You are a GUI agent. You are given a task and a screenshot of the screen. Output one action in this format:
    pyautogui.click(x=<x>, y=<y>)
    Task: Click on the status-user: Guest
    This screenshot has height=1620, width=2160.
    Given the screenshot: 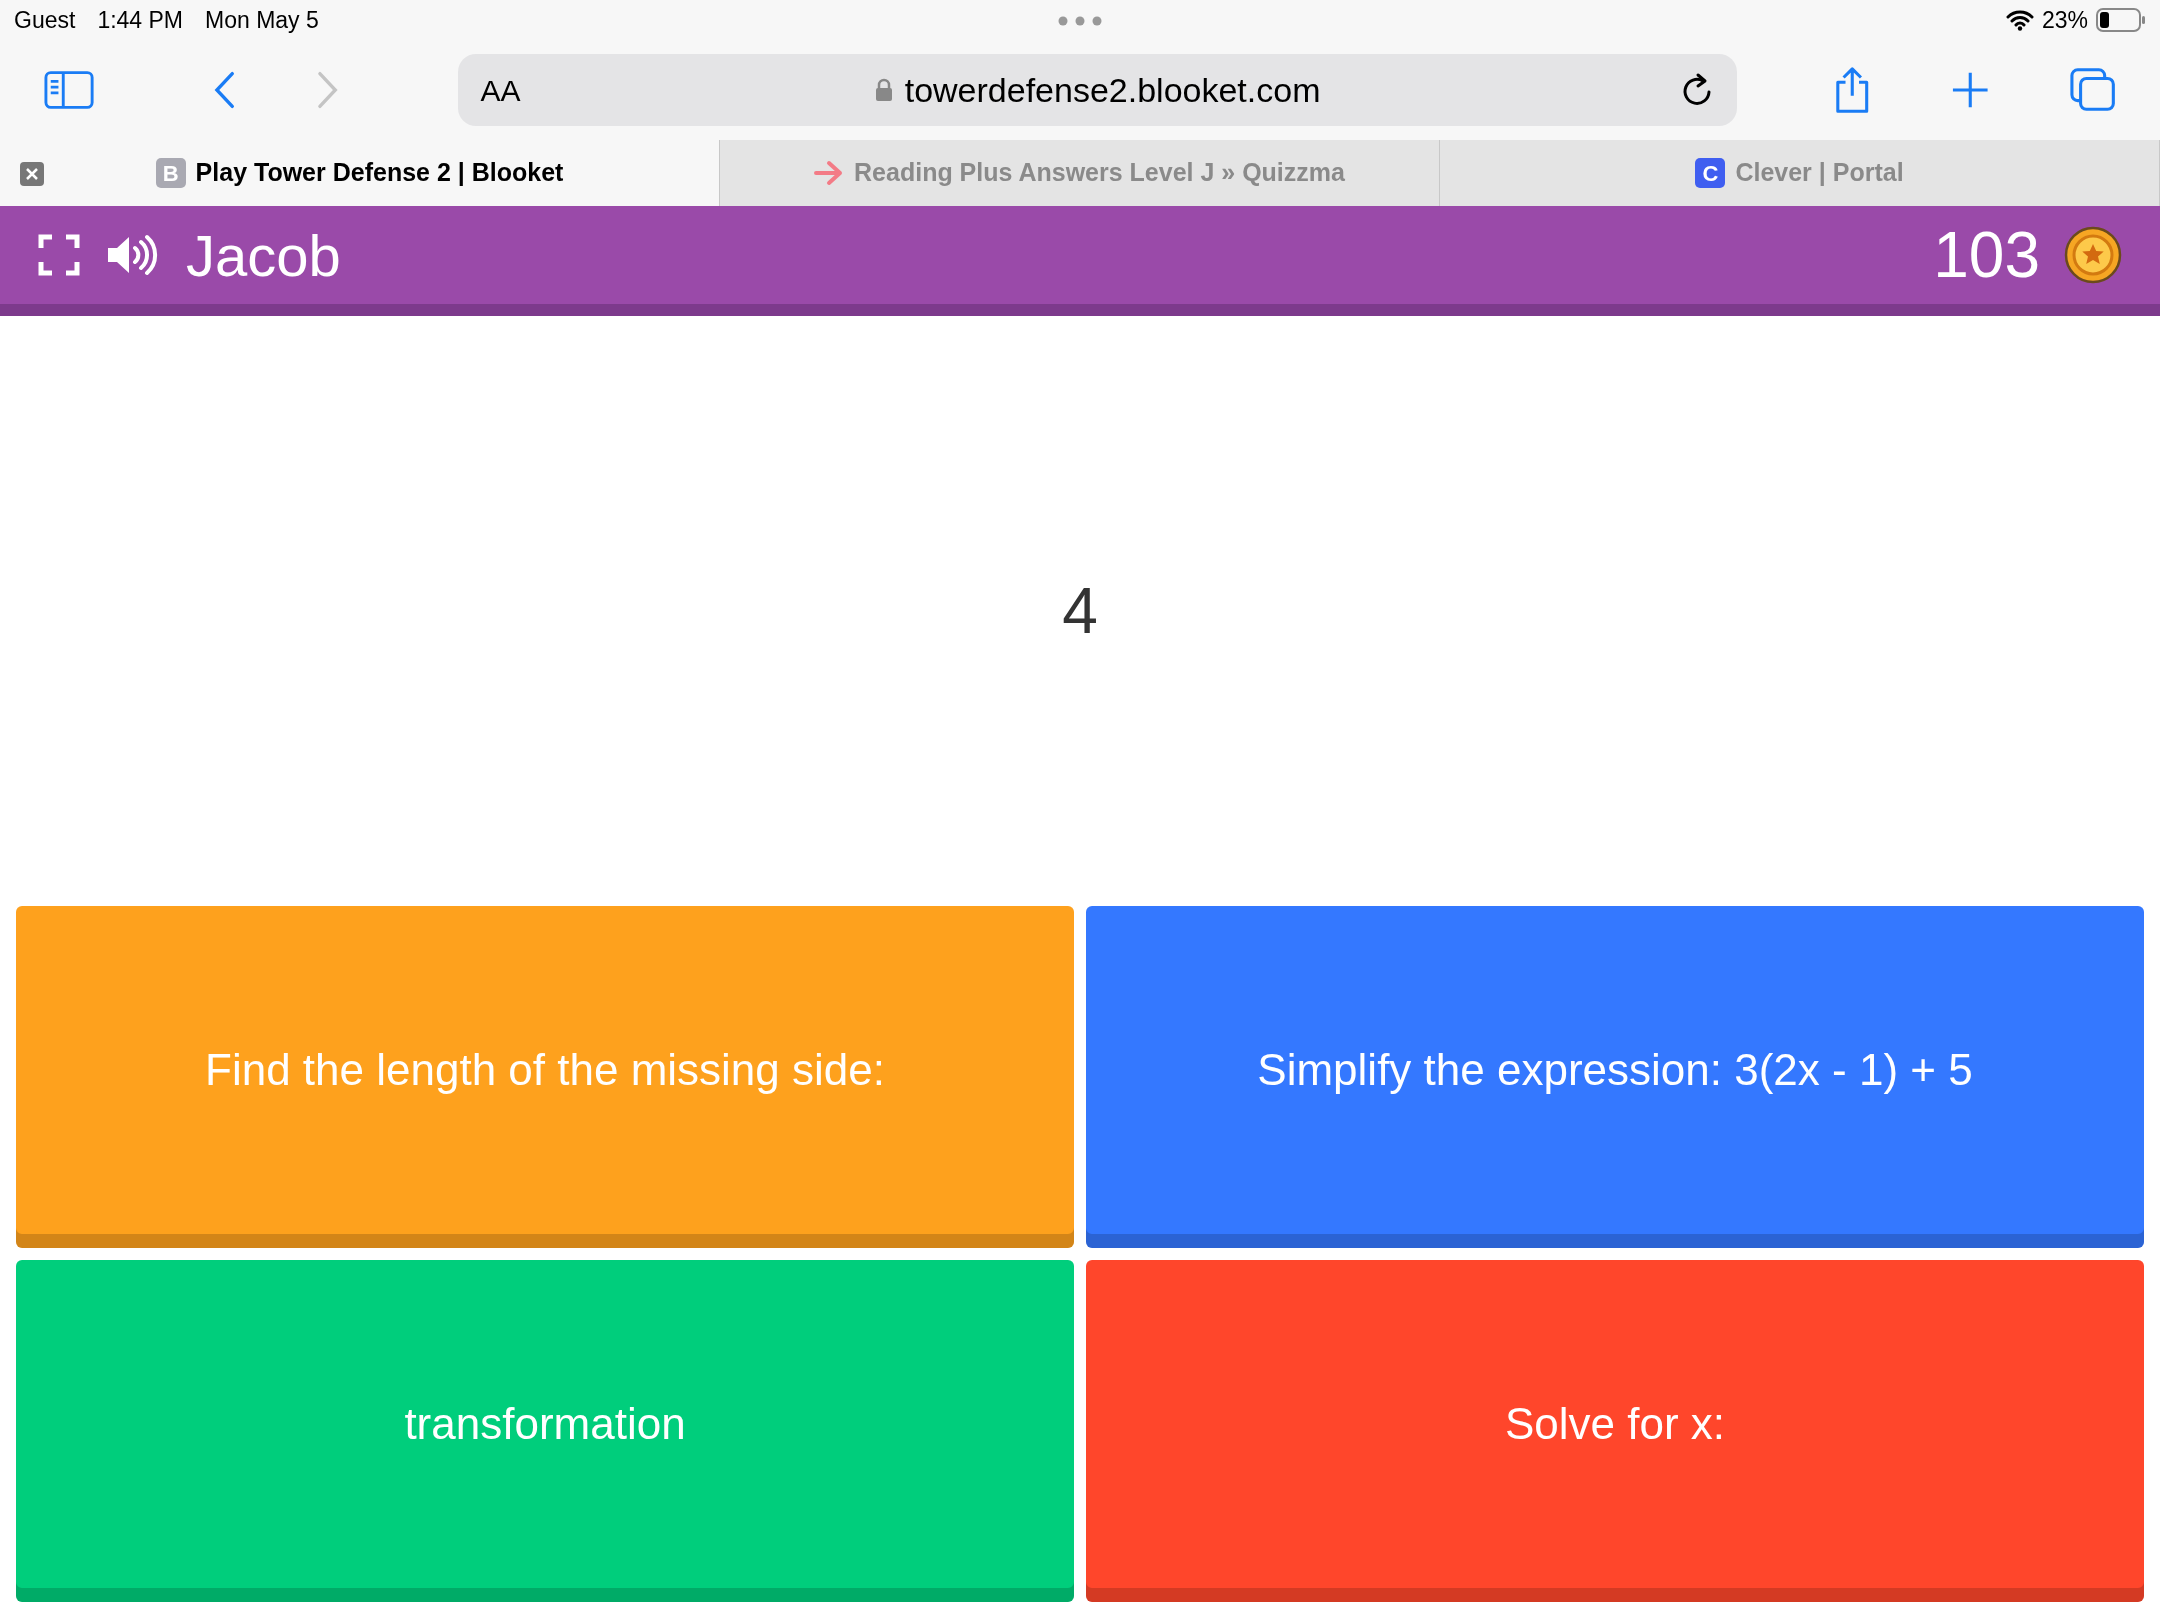 What is the action you would take?
    pyautogui.click(x=45, y=20)
    